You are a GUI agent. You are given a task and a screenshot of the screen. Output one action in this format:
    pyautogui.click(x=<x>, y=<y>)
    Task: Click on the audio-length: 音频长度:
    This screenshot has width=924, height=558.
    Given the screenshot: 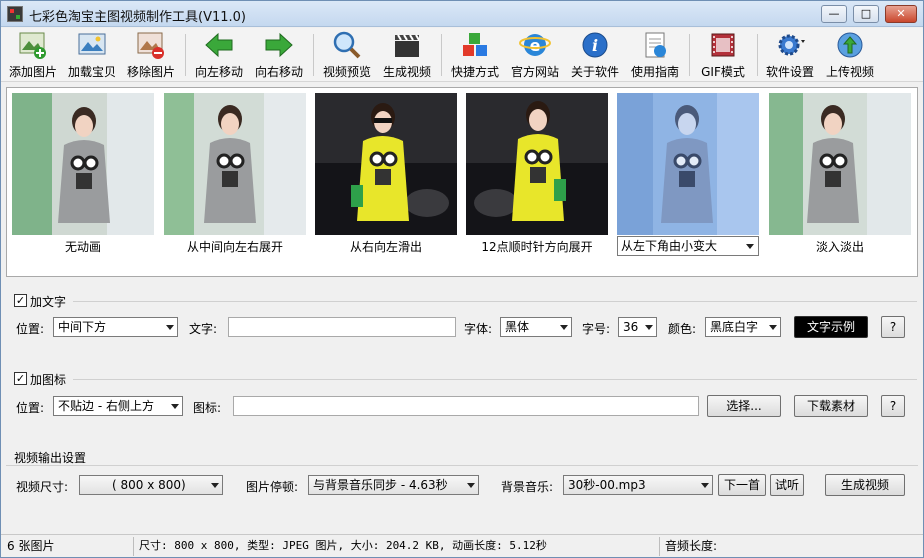 What is the action you would take?
    pyautogui.click(x=691, y=546)
    